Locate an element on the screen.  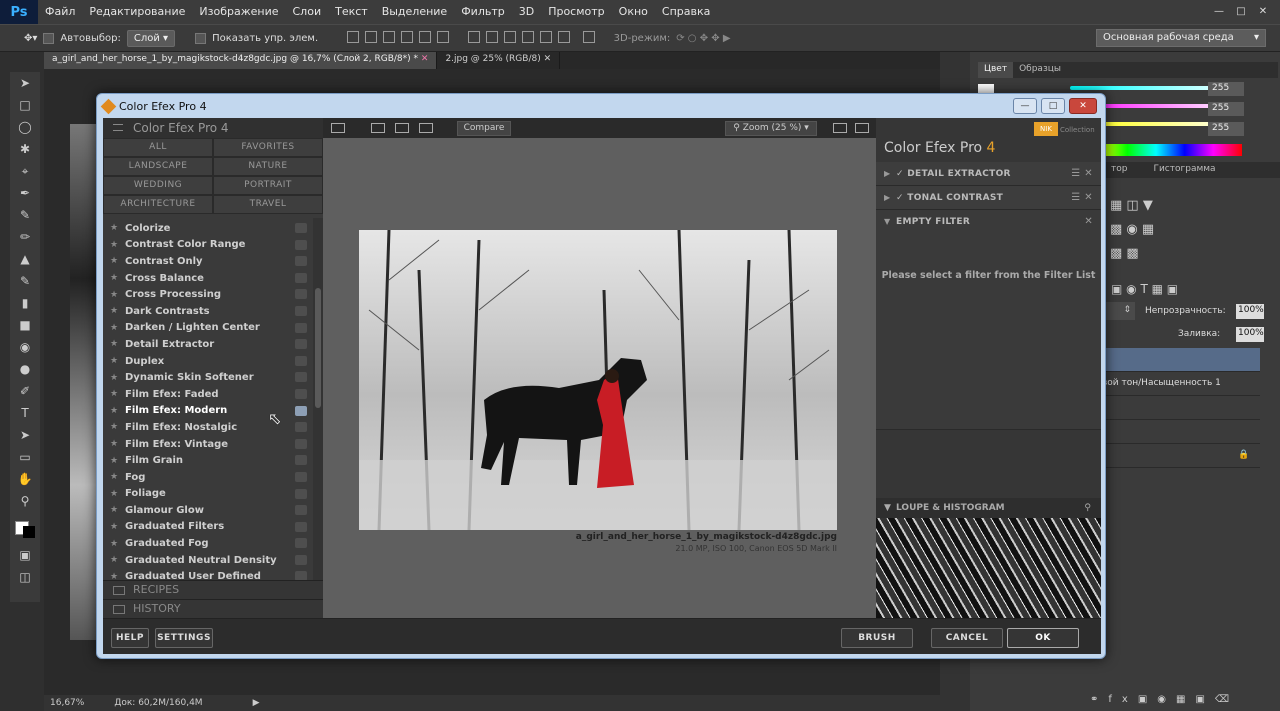
category-nature: NATURE is located at coordinates (268, 166).